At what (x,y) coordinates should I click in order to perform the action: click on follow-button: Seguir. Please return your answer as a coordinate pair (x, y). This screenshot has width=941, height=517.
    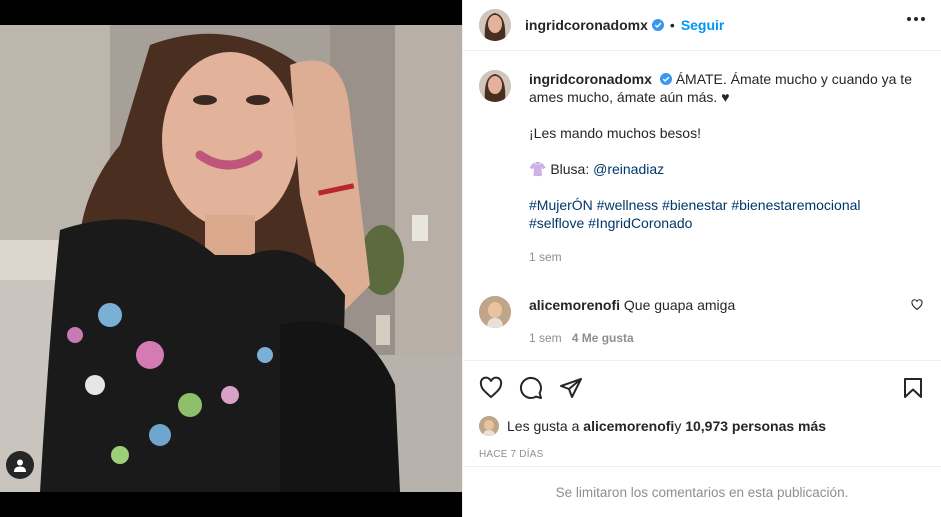
    Looking at the image, I should click on (703, 25).